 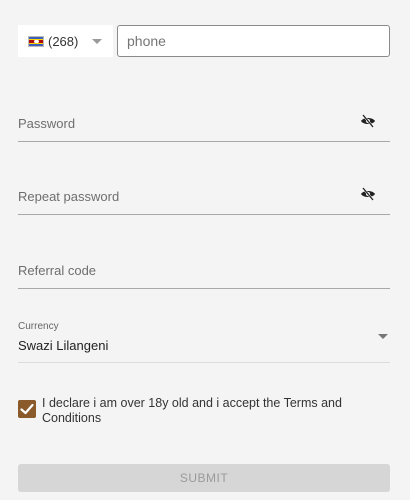 I want to click on country-code-select: (268), so click(x=65, y=41).